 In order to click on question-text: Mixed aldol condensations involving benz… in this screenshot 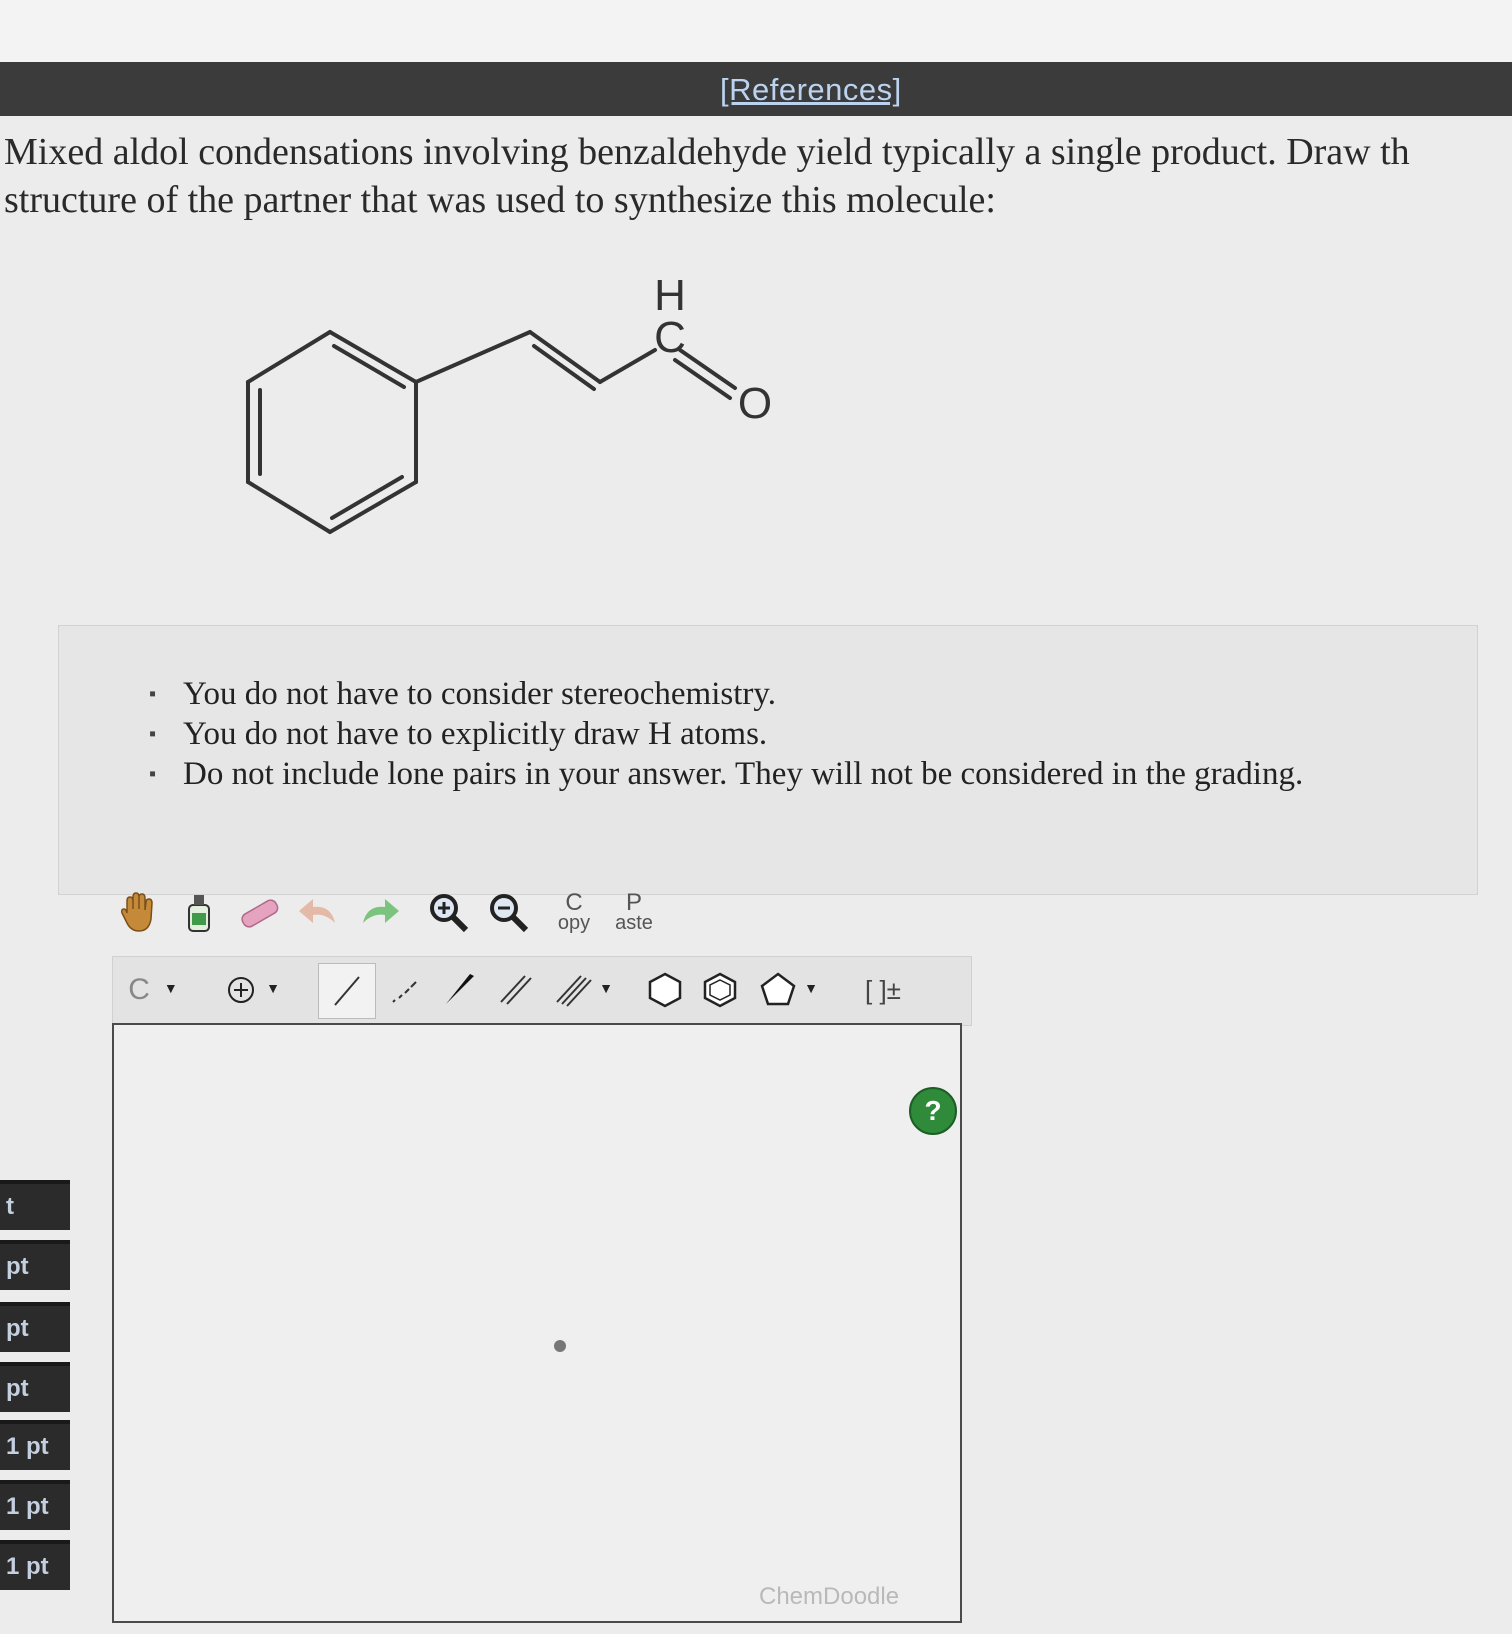, I will do `click(758, 176)`.